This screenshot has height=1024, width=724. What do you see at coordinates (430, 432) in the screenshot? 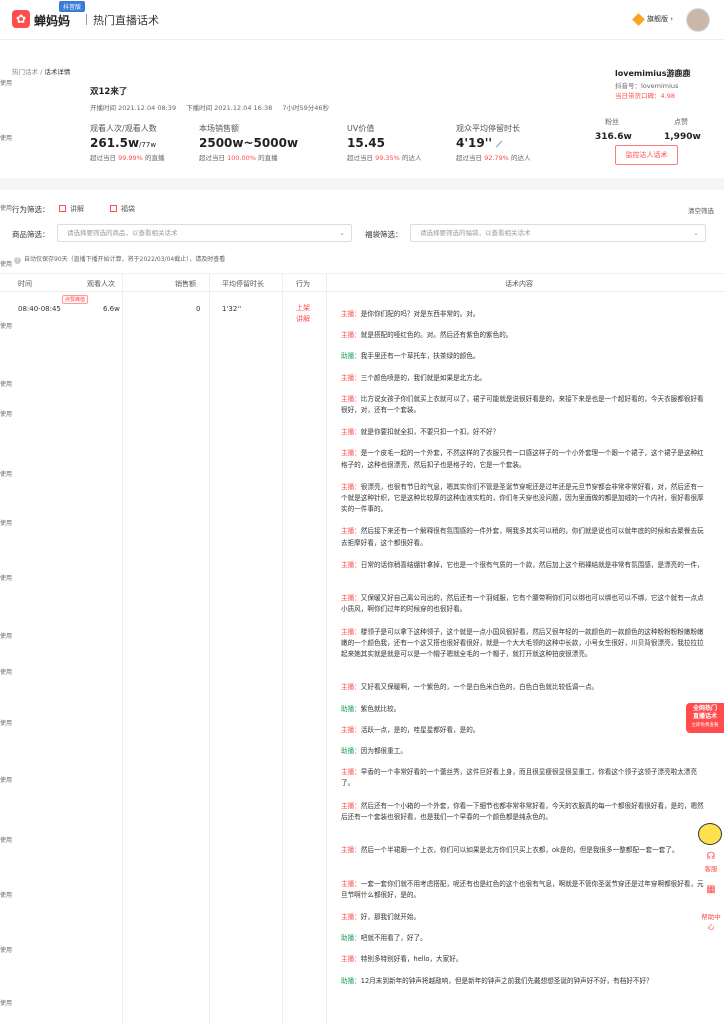
I see `script-text: 就是你要扣就全扣，不要只扣一个扣，好不好？` at bounding box center [430, 432].